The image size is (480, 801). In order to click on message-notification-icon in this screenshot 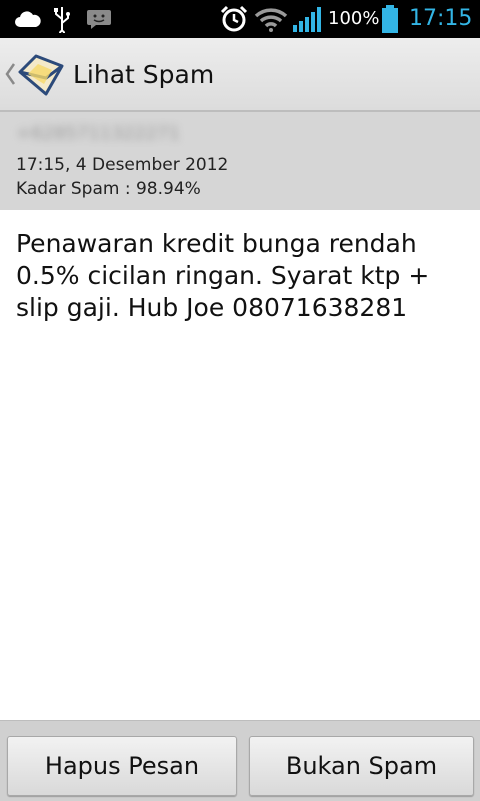, I will do `click(99, 19)`.